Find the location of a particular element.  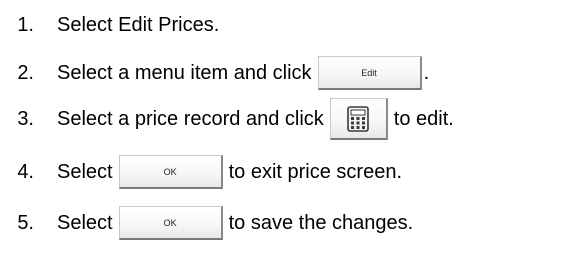

step-5: 5. Select OK to save the changes. is located at coordinates (206, 223).